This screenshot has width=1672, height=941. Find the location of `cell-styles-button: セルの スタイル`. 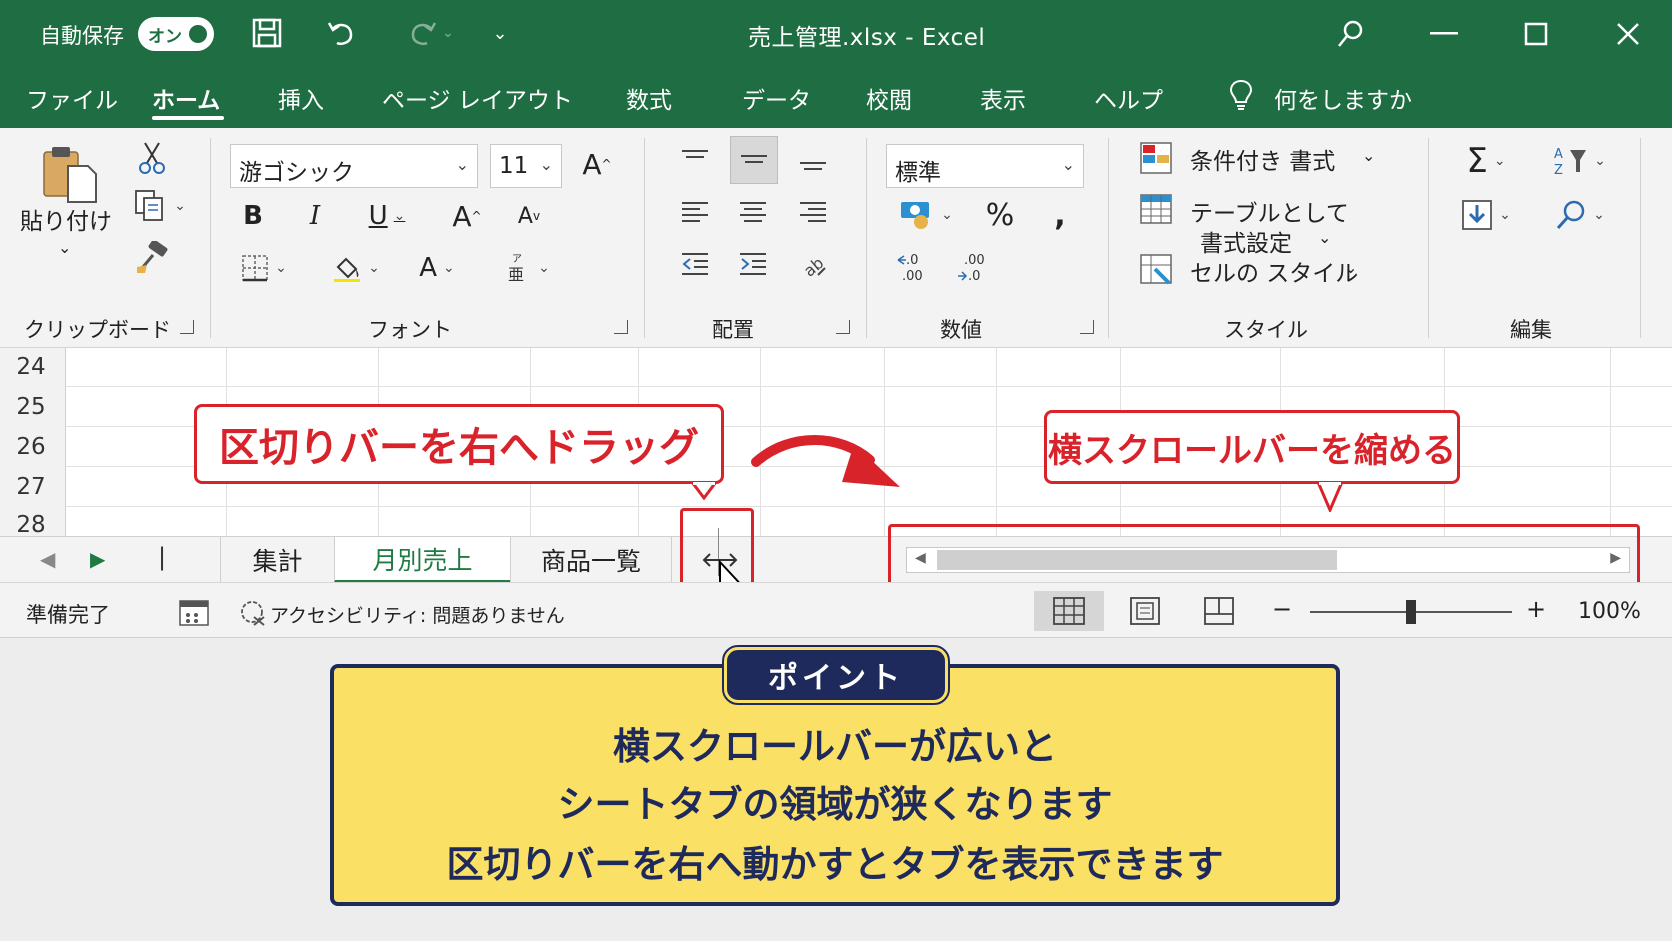

cell-styles-button: セルの スタイル is located at coordinates (1274, 271).